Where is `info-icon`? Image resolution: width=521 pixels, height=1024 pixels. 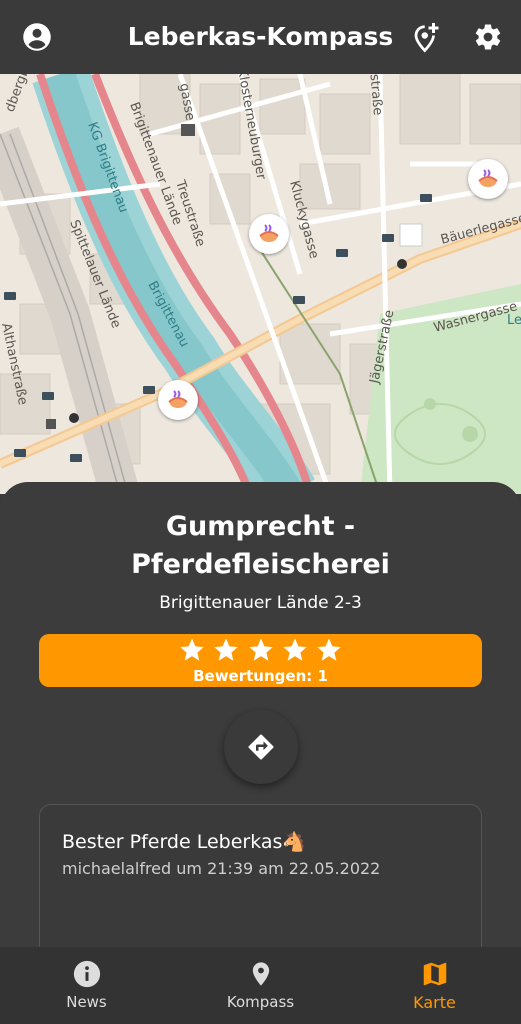 info-icon is located at coordinates (86, 974).